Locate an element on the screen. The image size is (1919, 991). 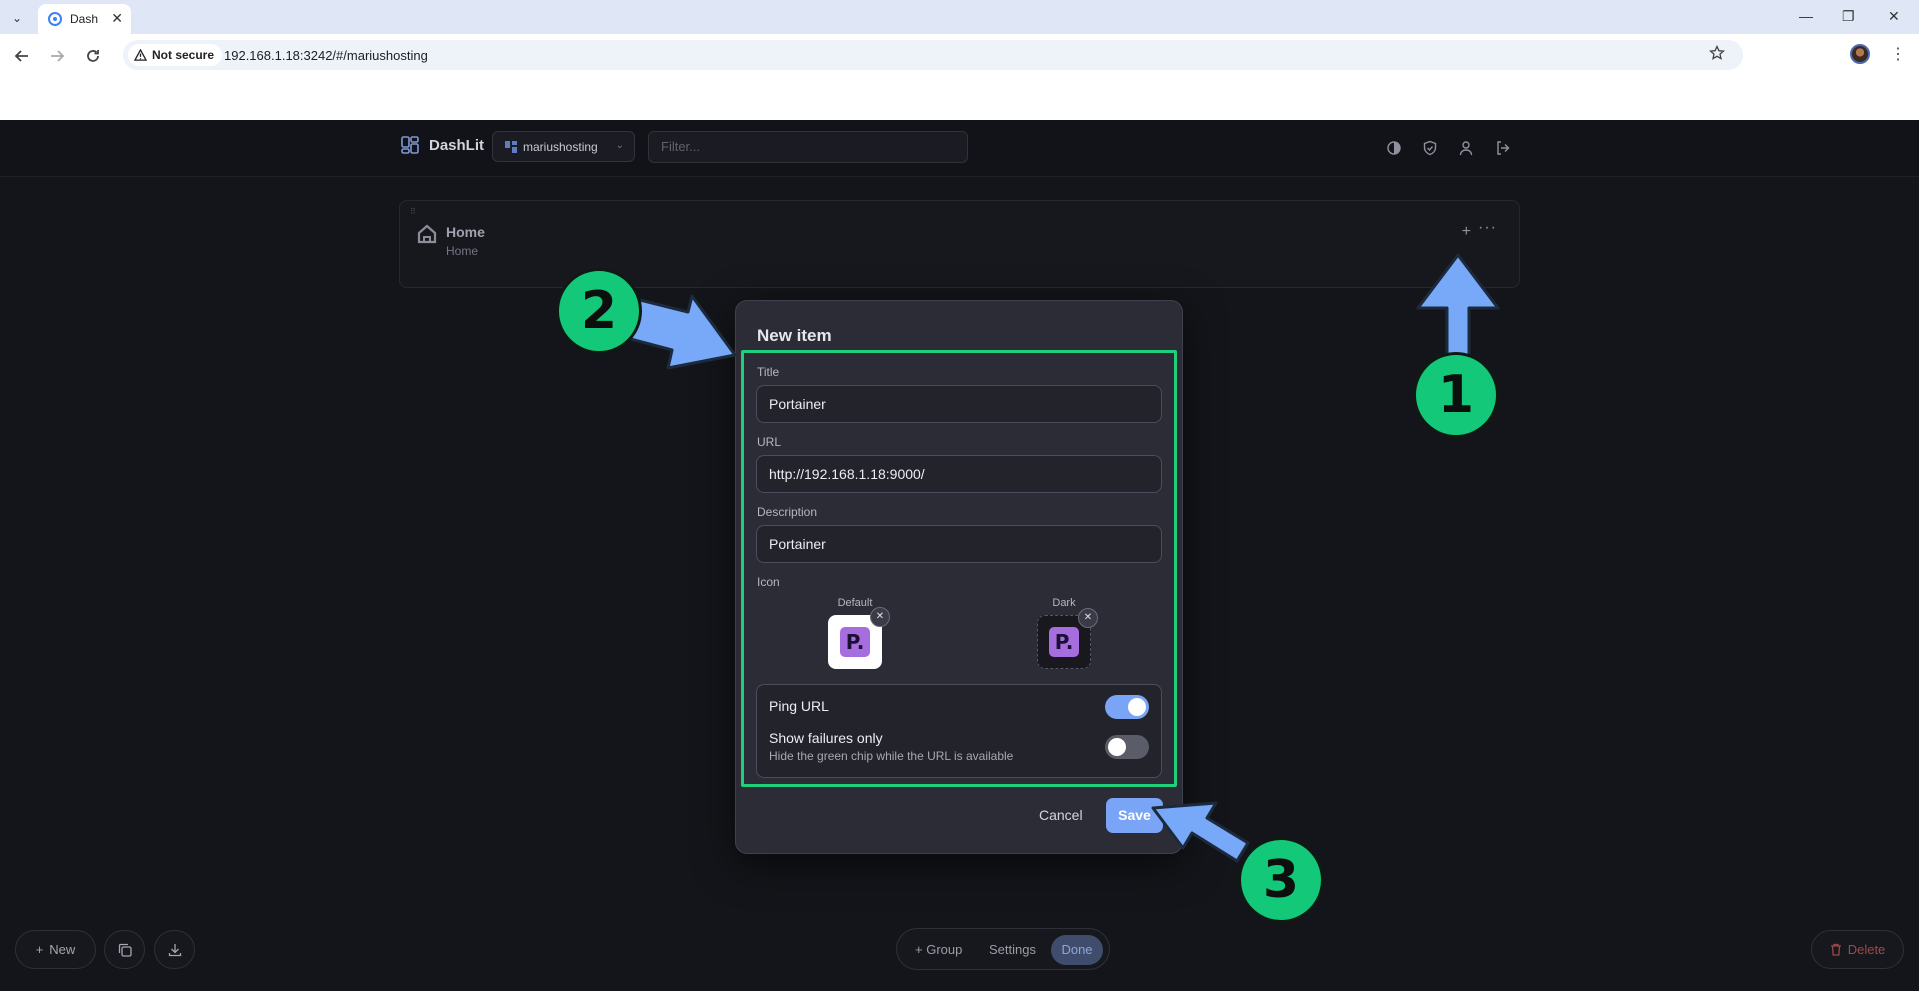
dark-icon-caption: Dark is located at coordinates (1064, 603).